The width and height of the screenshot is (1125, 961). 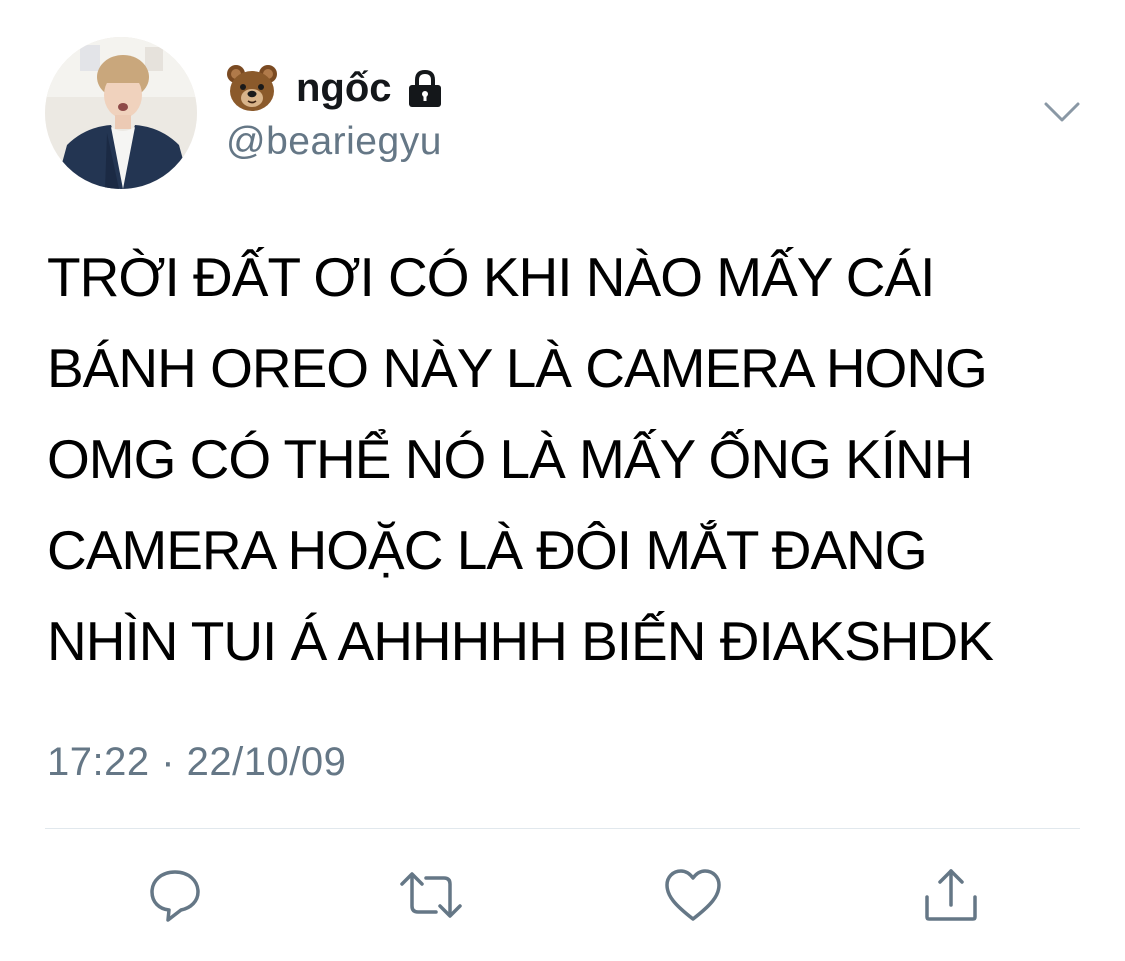 I want to click on share-button, so click(x=951, y=895).